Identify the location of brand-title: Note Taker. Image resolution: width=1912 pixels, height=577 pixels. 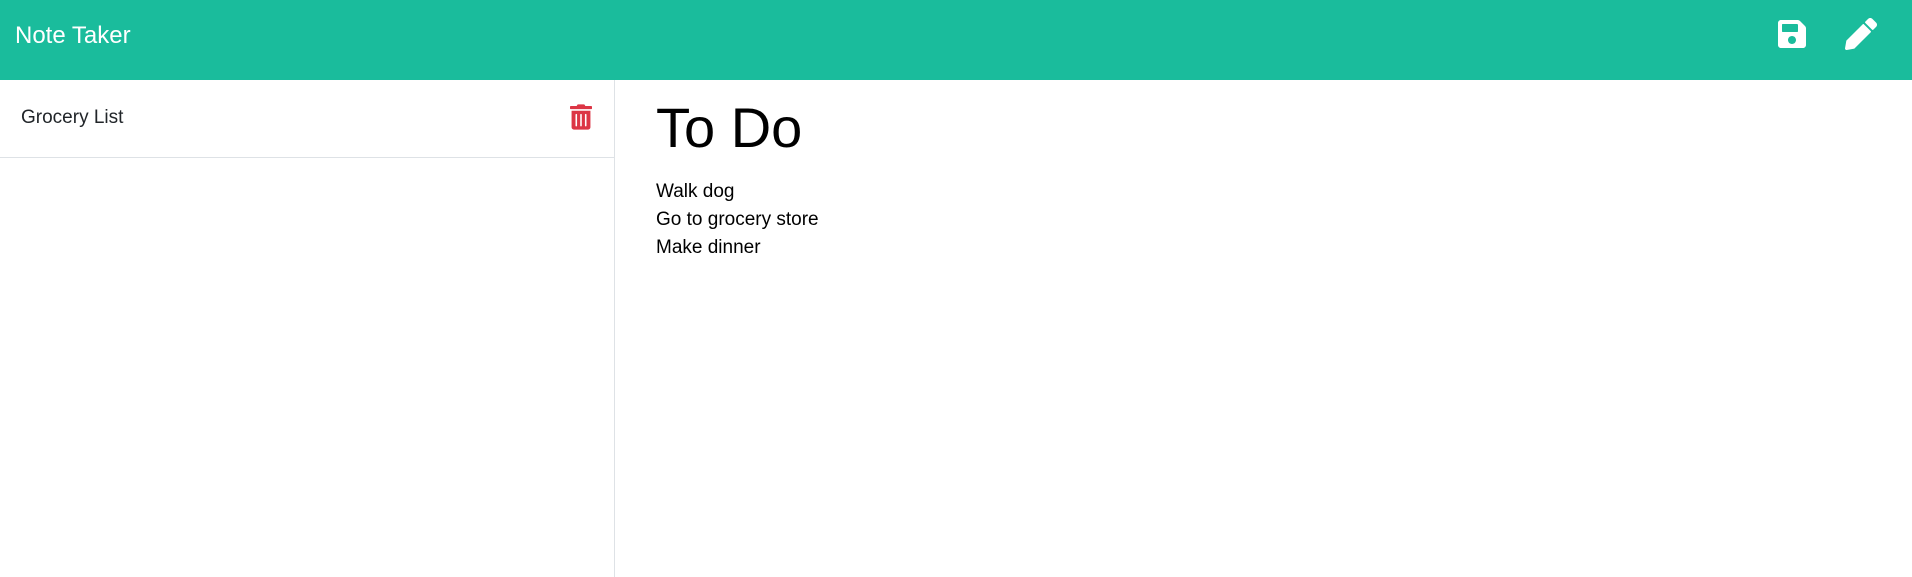
(73, 36).